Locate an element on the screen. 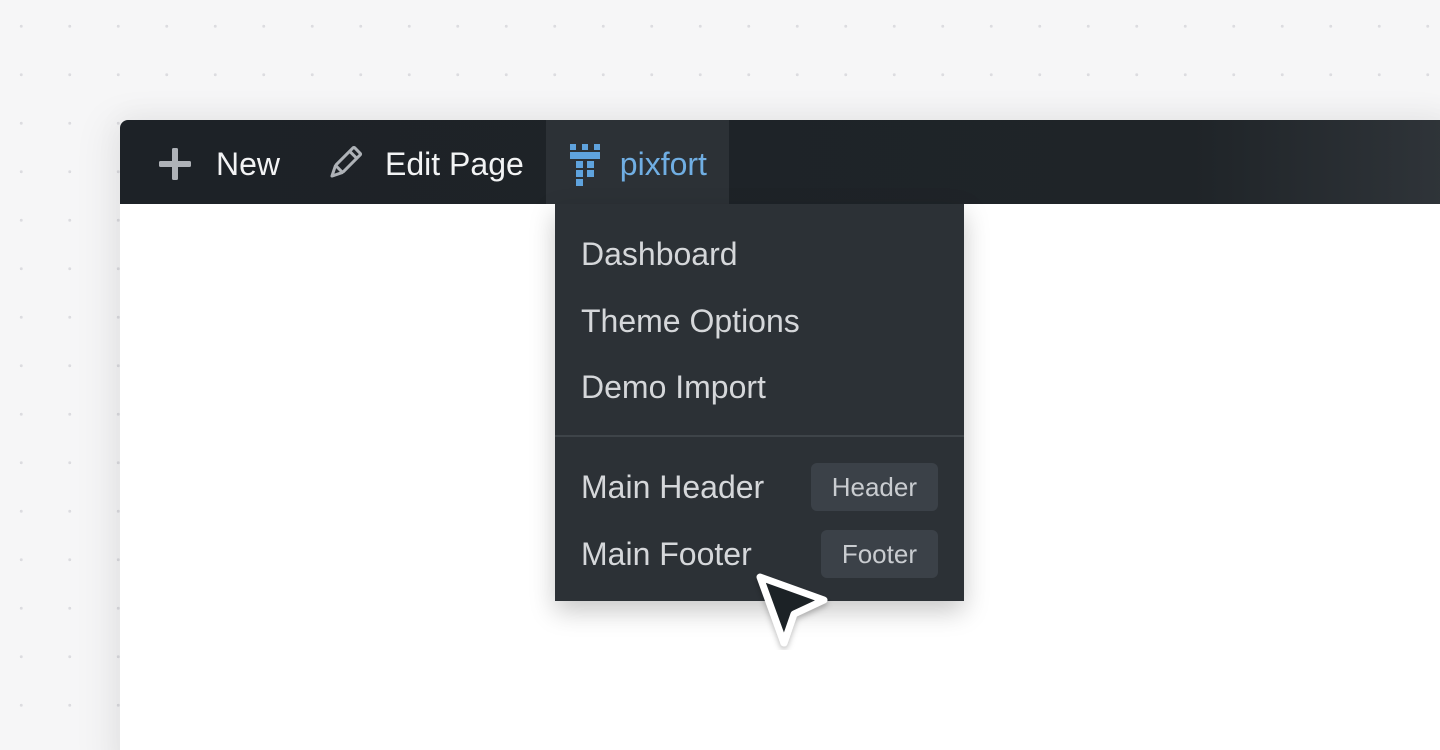  main-footer-label: Main Footer is located at coordinates (666, 553).